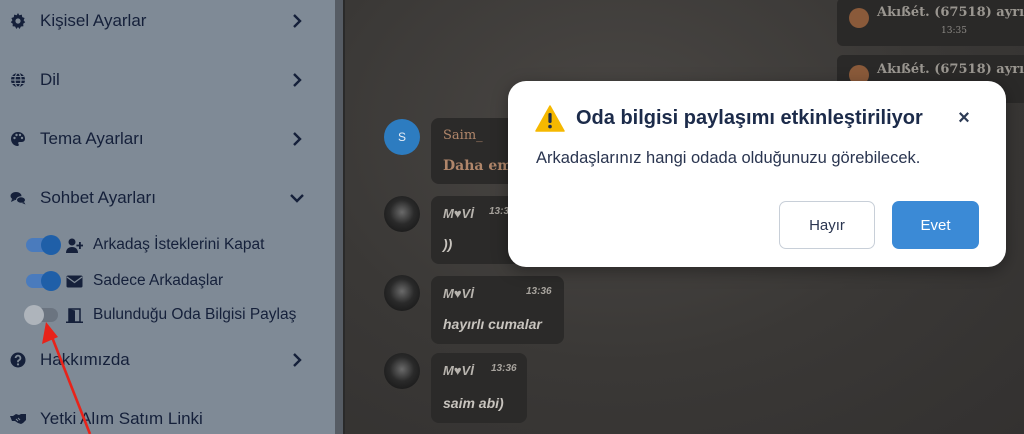 The height and width of the screenshot is (434, 1024). I want to click on setting-friends-only: Sadece Arkadaşlar, so click(124, 281).